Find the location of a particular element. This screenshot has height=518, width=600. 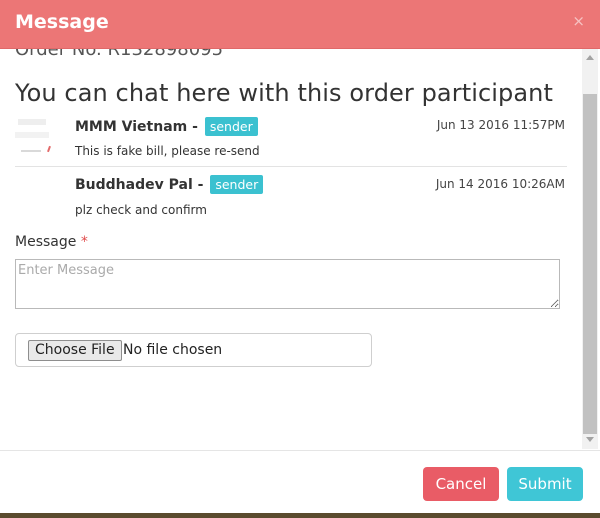

message-sender: Buddhadev Pal - sender is located at coordinates (169, 184).